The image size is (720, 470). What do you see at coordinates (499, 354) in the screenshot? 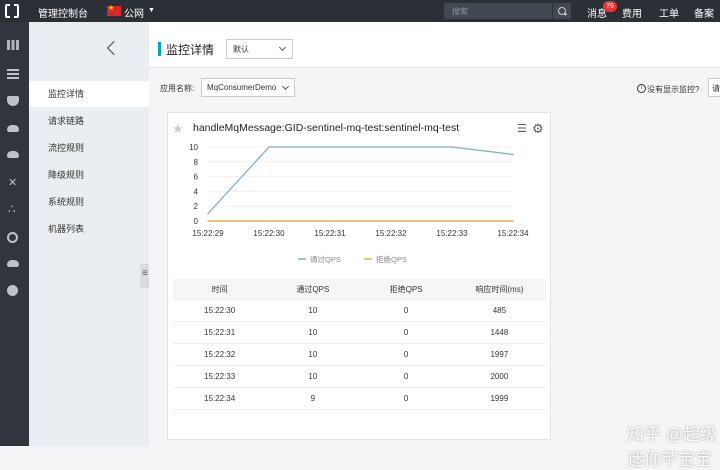
I see `table-cell: 1997` at bounding box center [499, 354].